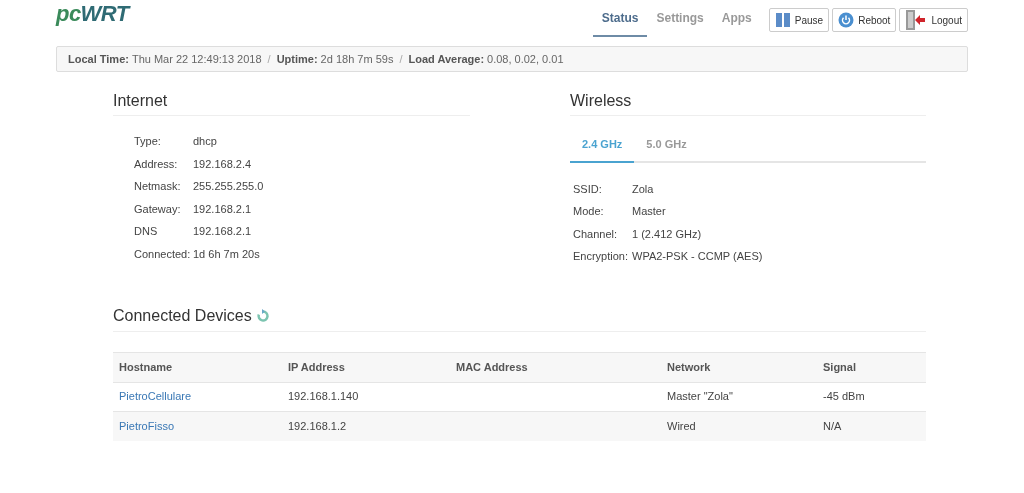  I want to click on field-label: Encryption:, so click(601, 256).